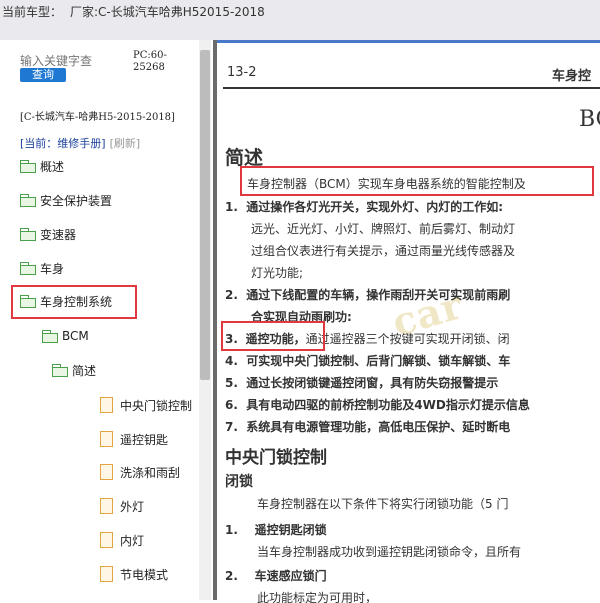  What do you see at coordinates (277, 273) in the screenshot?
I see `item-1-detail: 灯光功能;` at bounding box center [277, 273].